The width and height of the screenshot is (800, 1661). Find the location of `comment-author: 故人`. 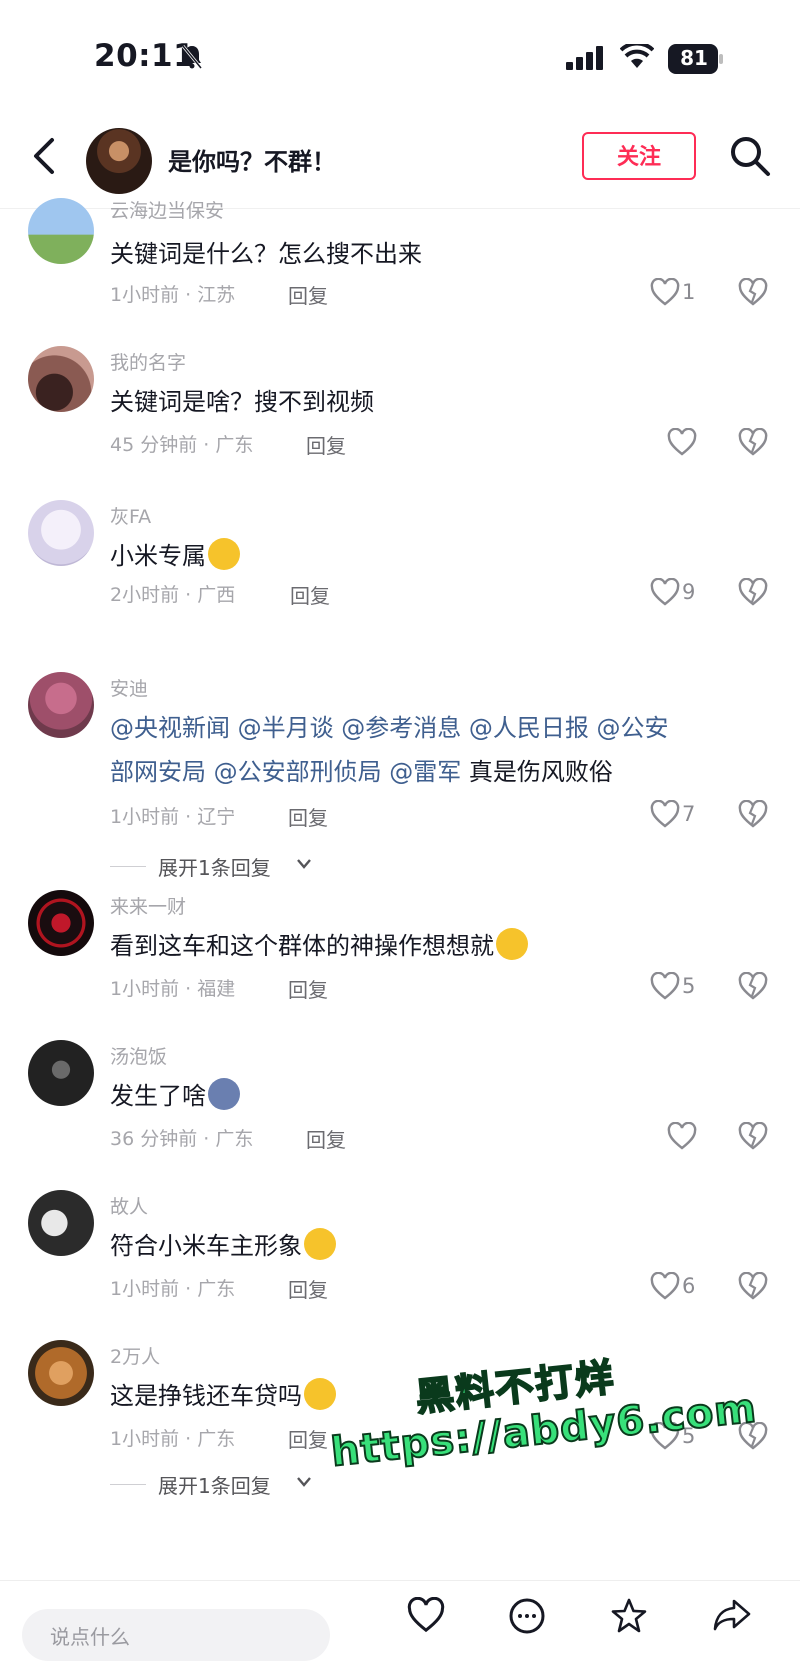

comment-author: 故人 is located at coordinates (129, 1205).